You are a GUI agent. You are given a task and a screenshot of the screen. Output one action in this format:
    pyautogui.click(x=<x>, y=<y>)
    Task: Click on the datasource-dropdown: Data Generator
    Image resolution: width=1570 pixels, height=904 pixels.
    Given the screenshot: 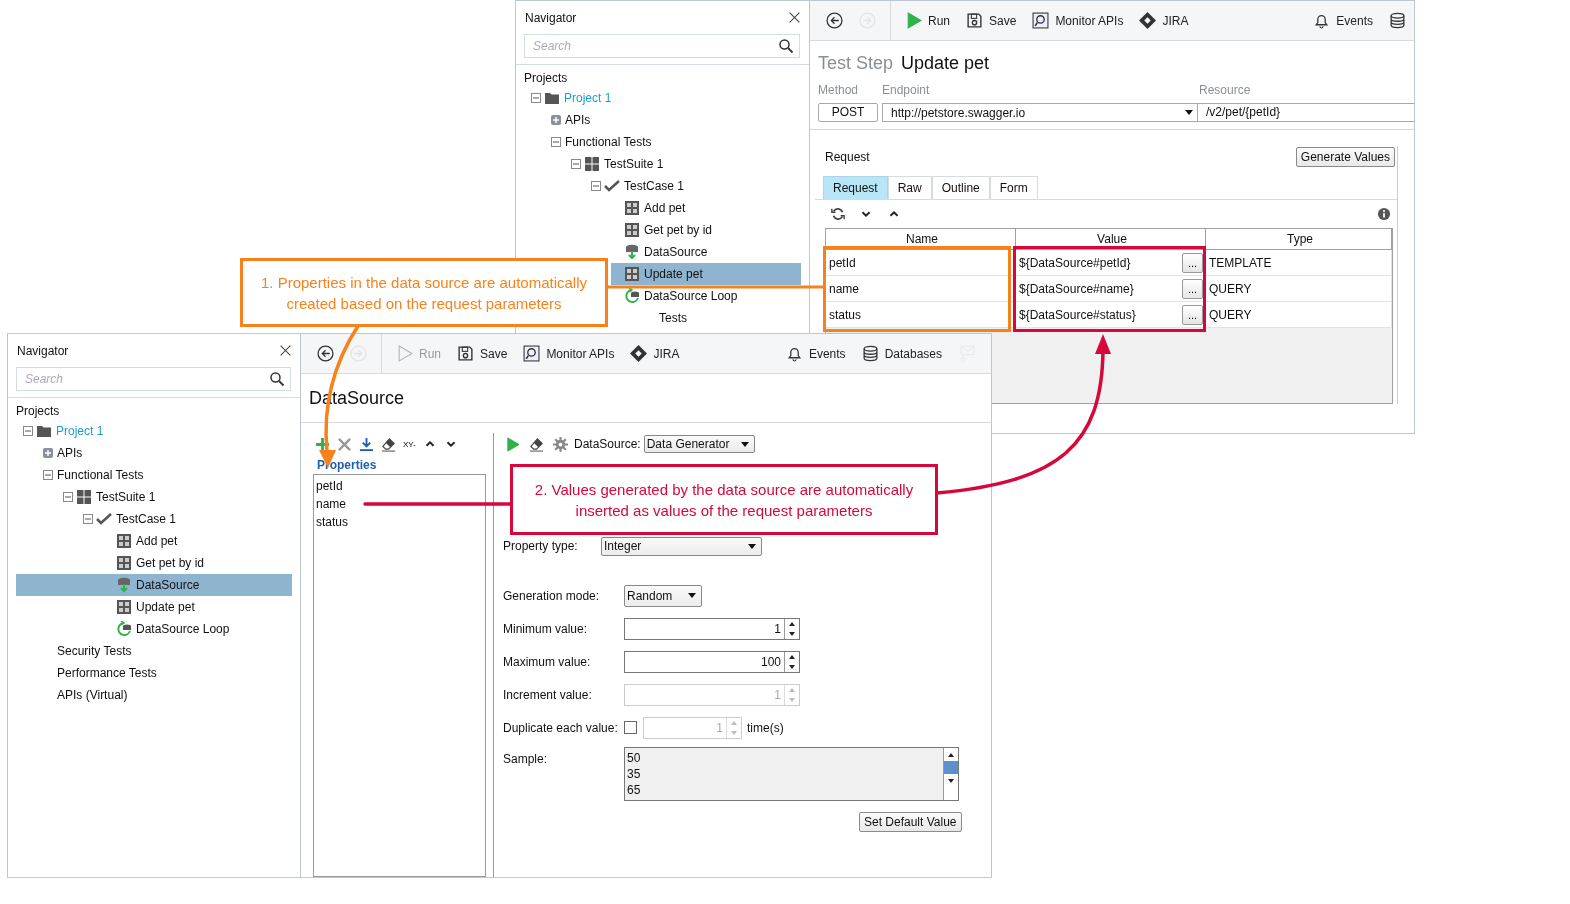 What is the action you would take?
    pyautogui.click(x=699, y=444)
    